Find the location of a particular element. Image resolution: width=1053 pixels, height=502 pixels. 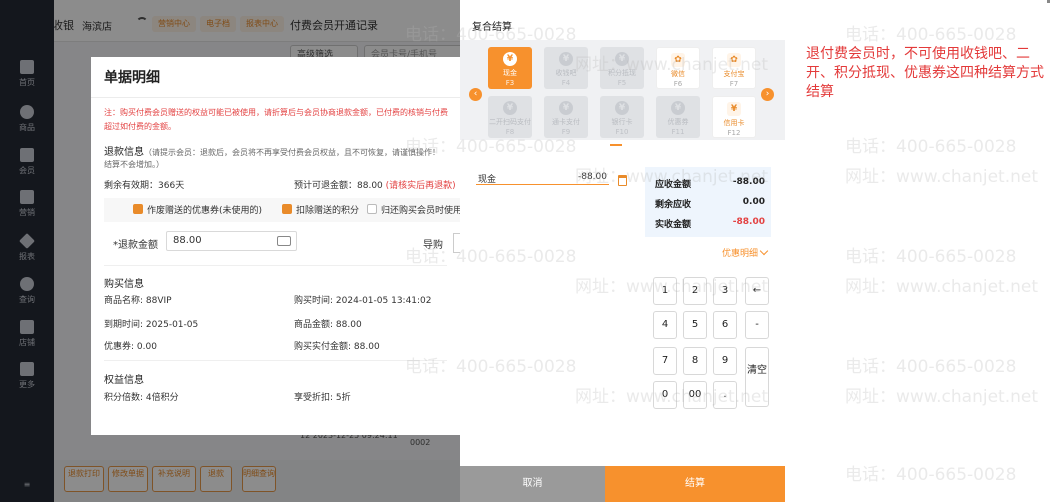

key-1: 1 is located at coordinates (665, 291).